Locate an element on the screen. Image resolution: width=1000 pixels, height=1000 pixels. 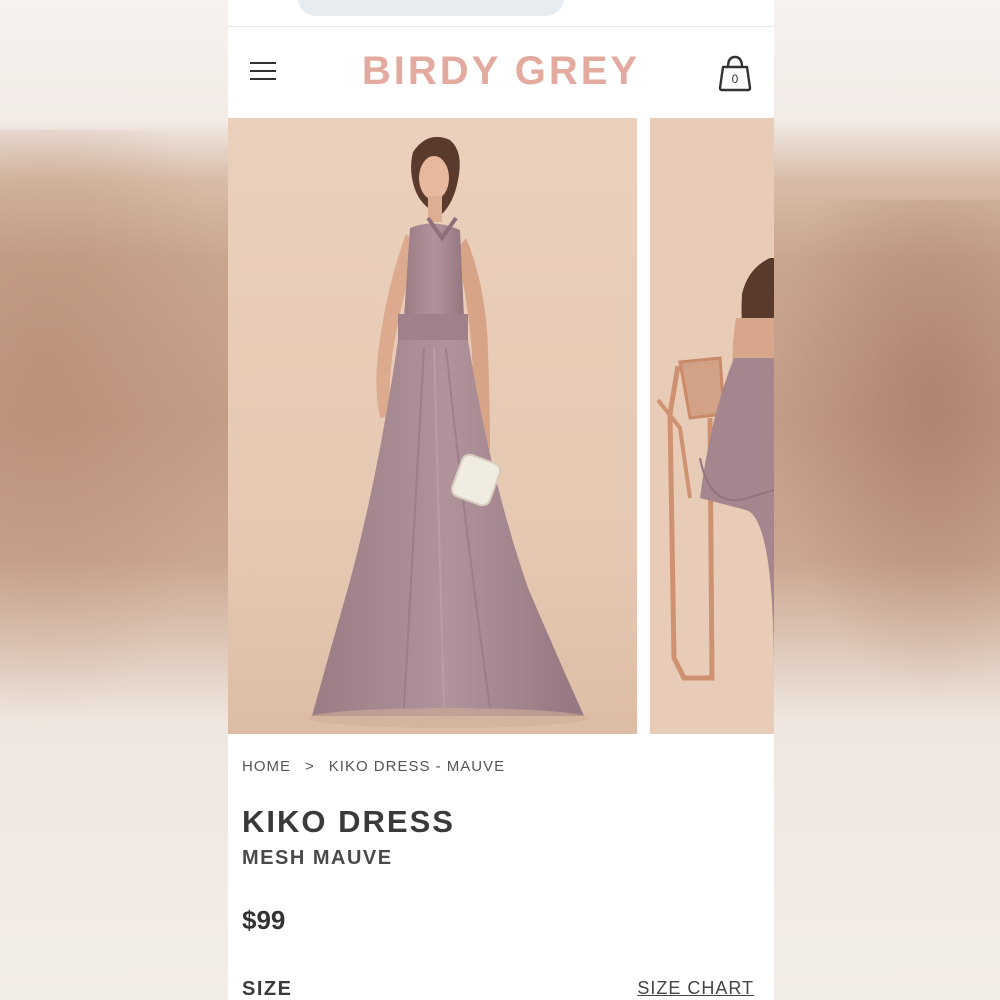
breadcrumb-home-link: HOME is located at coordinates (266, 766).